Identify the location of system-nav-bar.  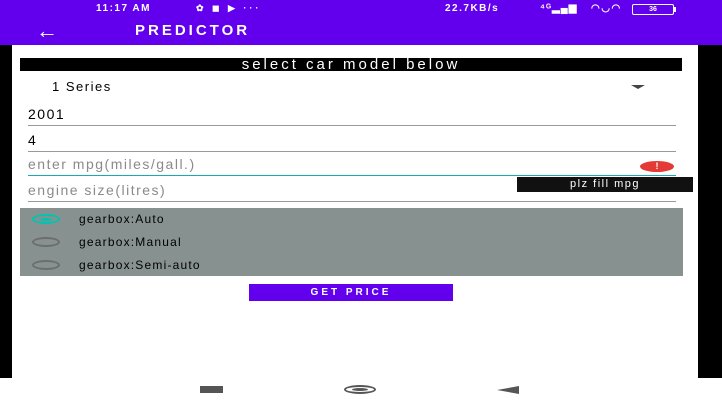
(361, 390).